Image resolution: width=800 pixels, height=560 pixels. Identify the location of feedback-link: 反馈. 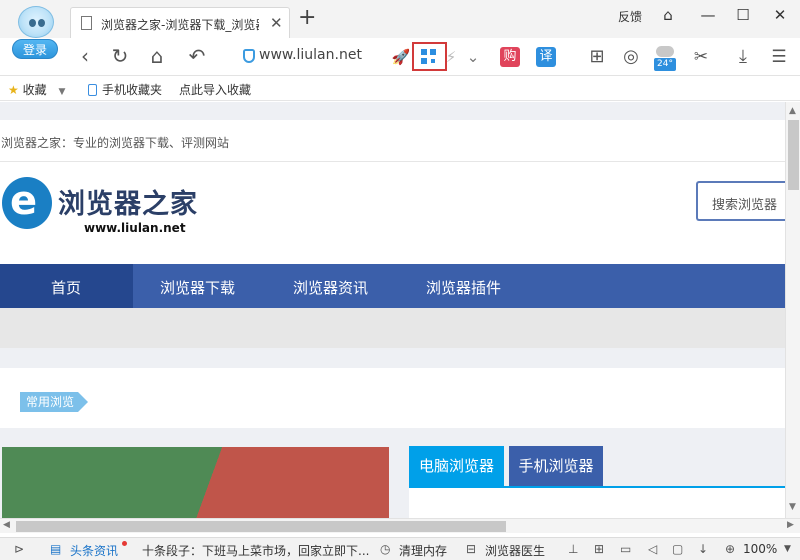
(630, 16).